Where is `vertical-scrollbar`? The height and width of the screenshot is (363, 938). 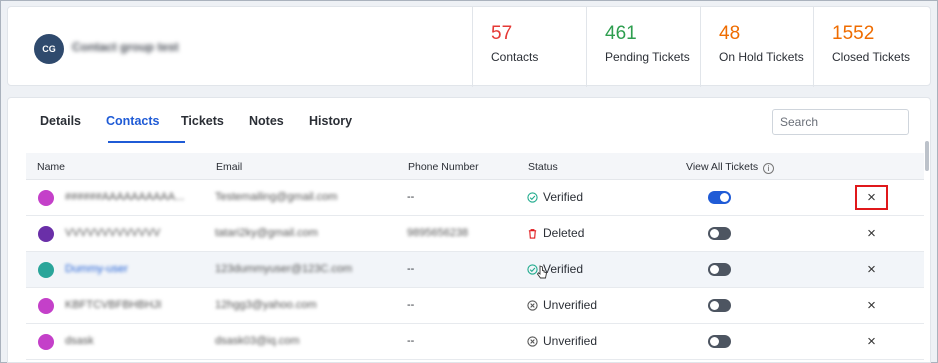
vertical-scrollbar is located at coordinates (927, 156).